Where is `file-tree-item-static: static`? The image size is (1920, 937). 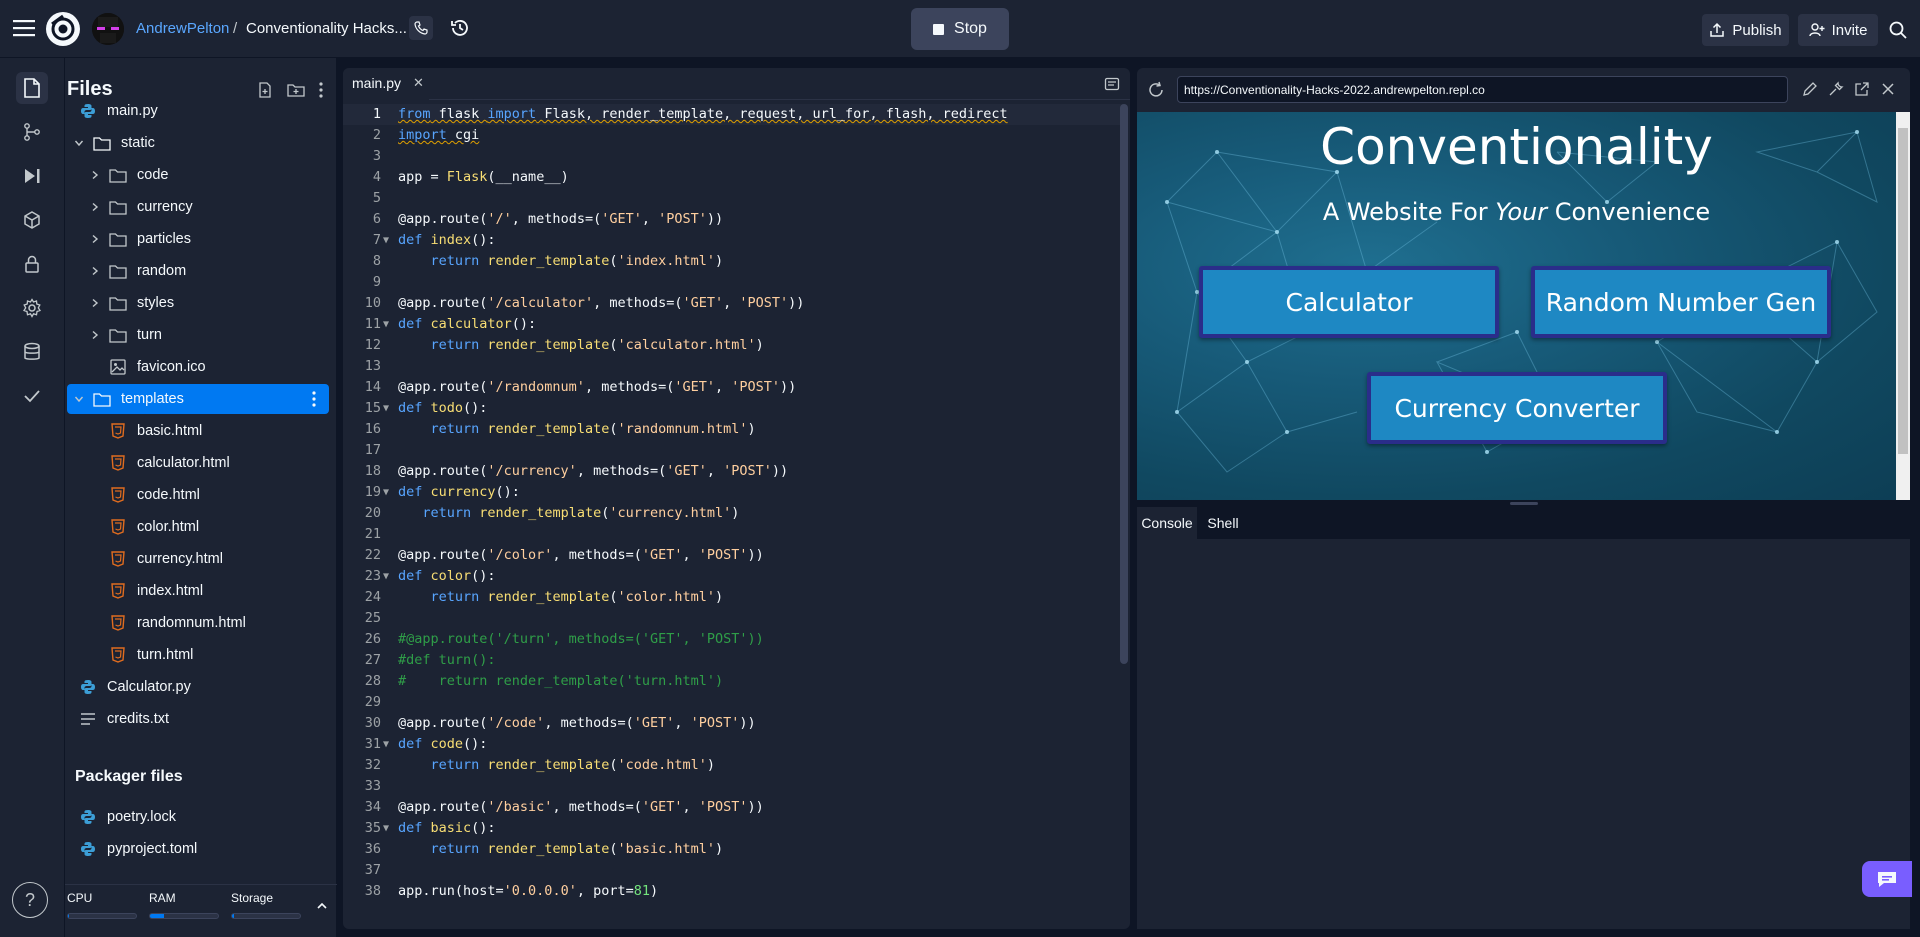
file-tree-item-static: static is located at coordinates (198, 143).